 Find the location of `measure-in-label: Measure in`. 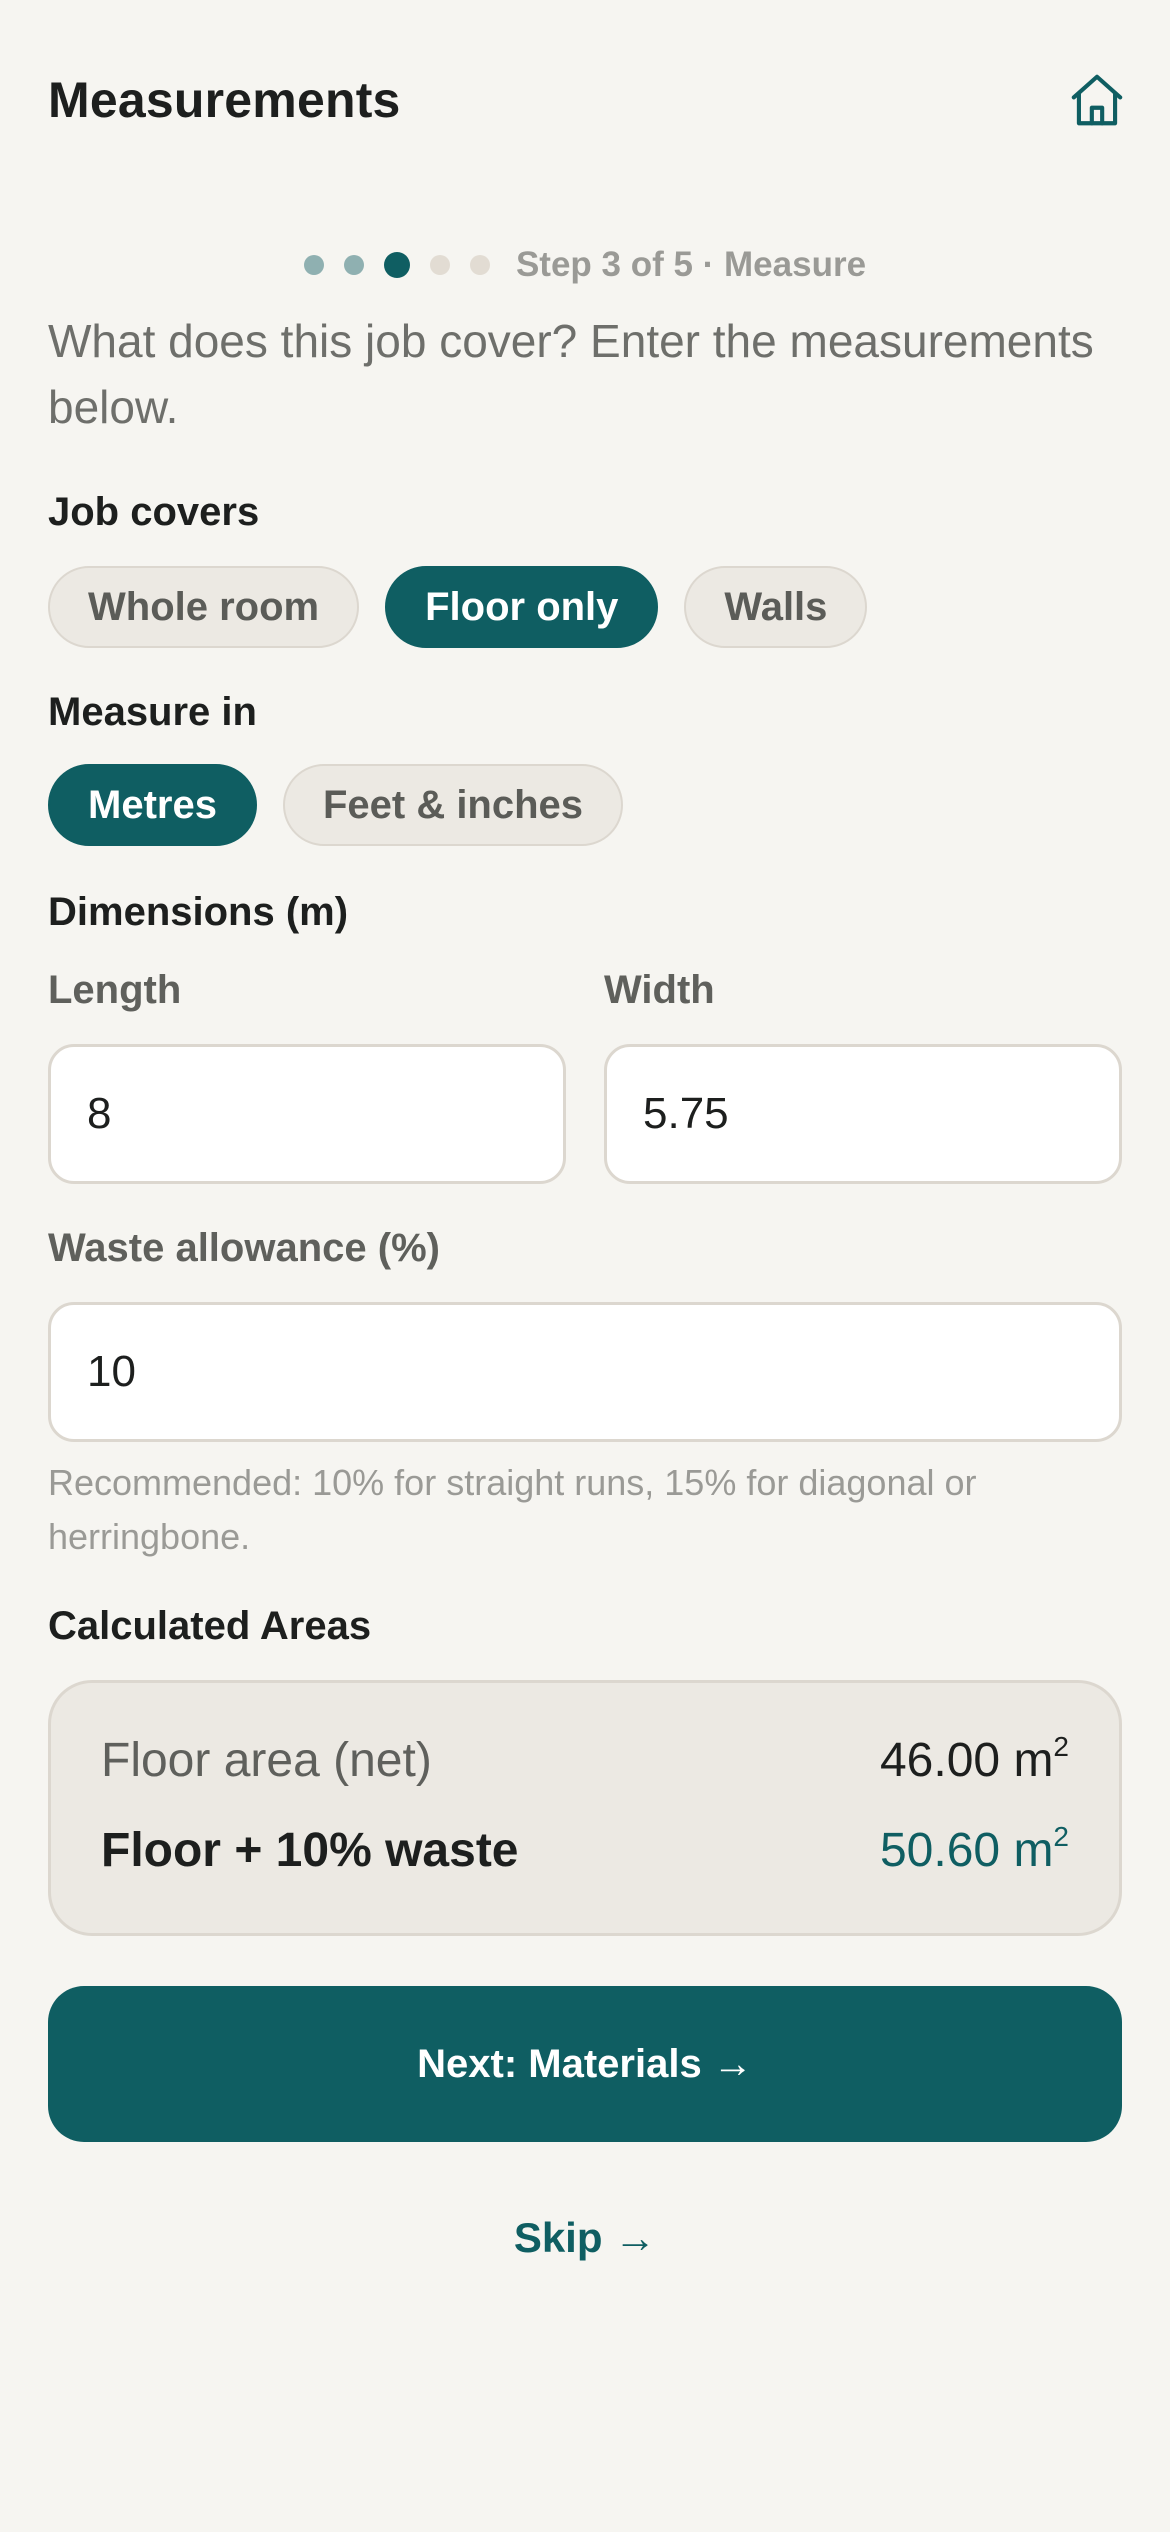

measure-in-label: Measure in is located at coordinates (152, 712).